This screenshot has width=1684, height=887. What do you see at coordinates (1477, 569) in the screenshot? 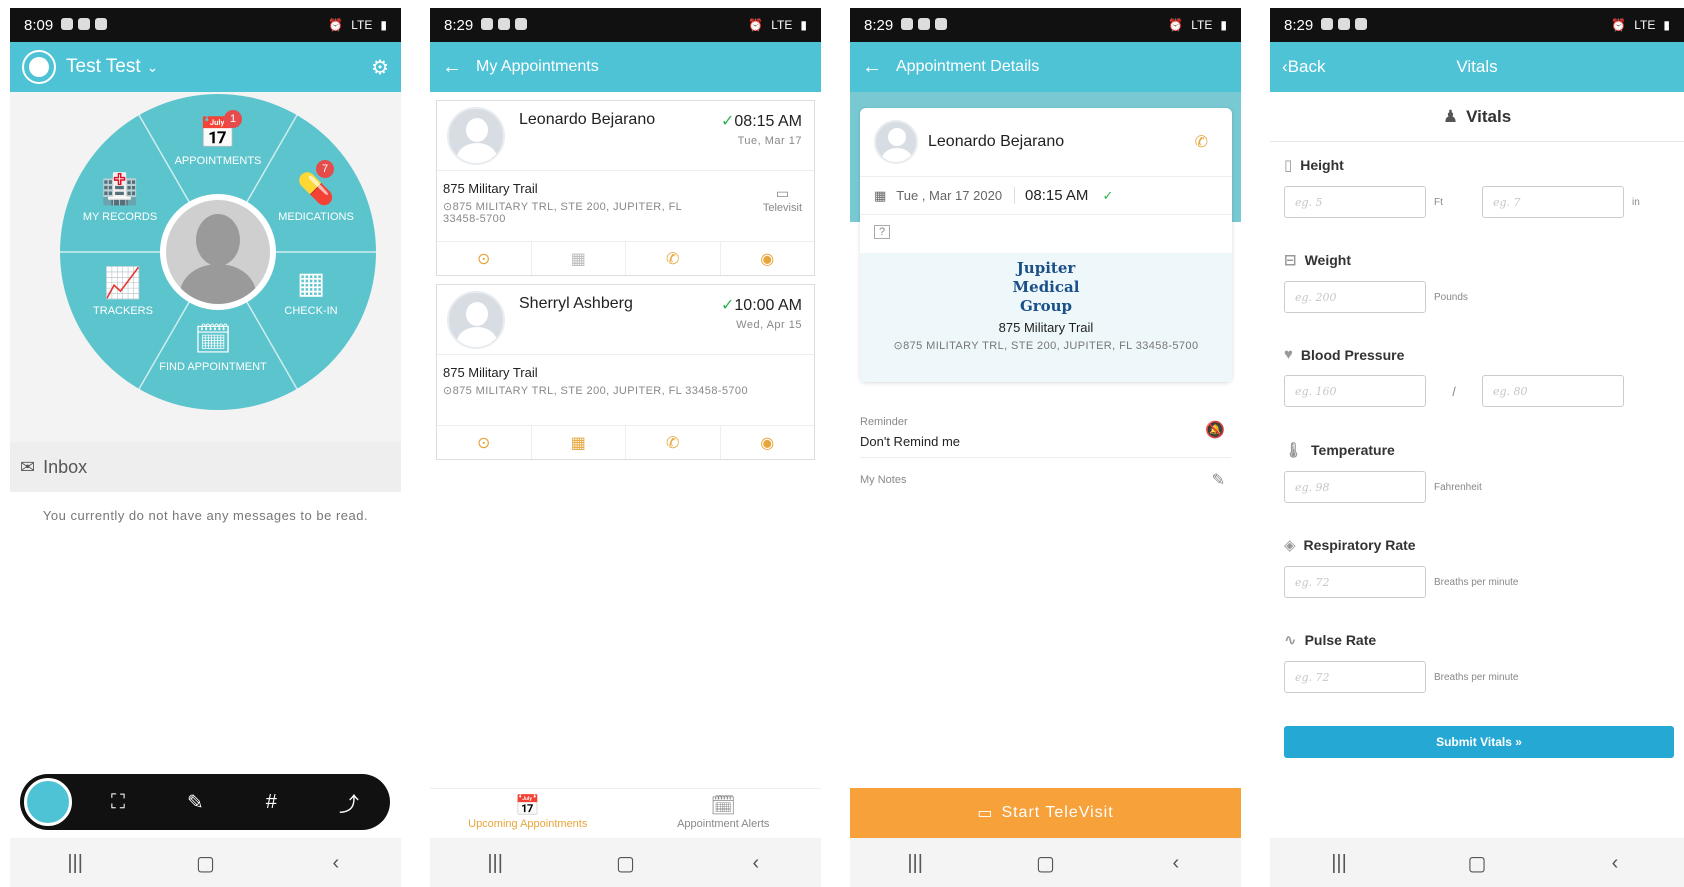
I see `respiratory-section: ◈Respiratory Rate Breaths per minute` at bounding box center [1477, 569].